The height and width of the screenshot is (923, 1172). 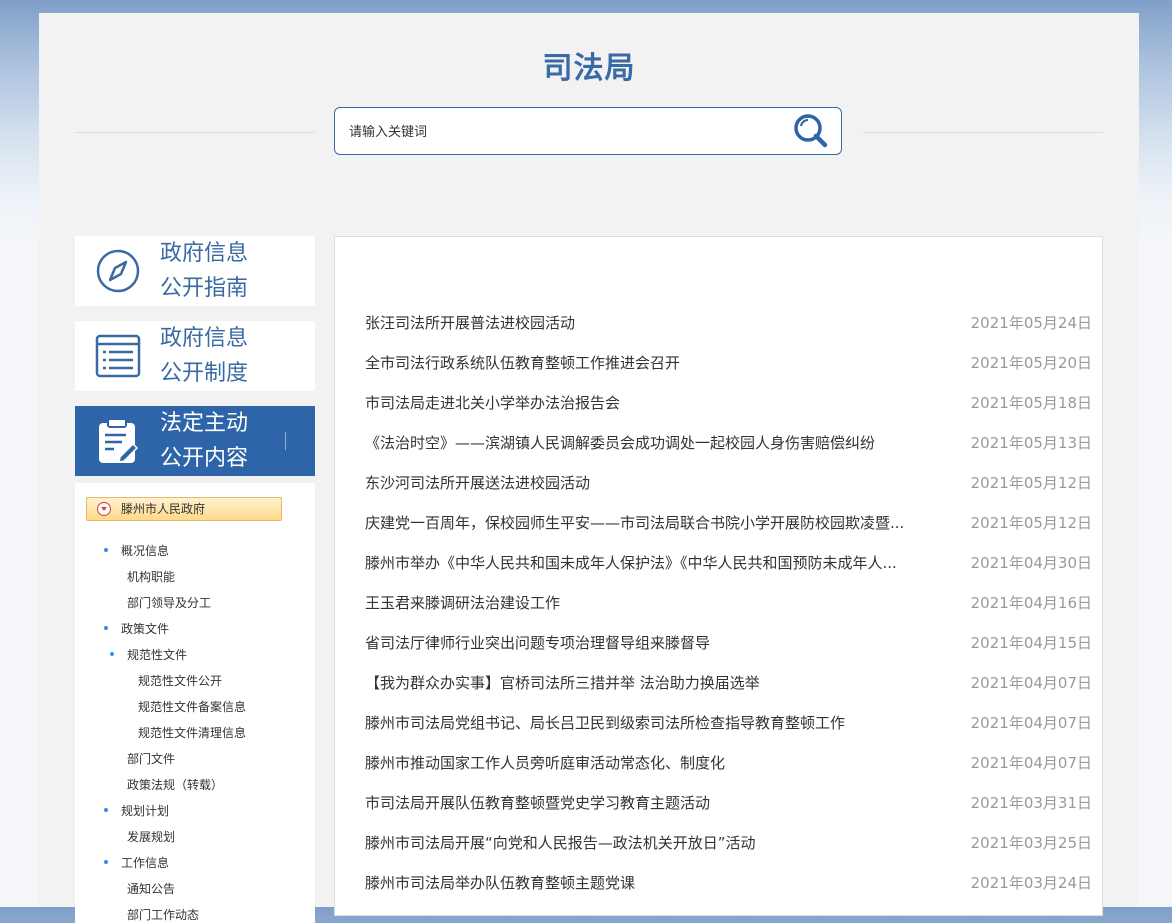 I want to click on tree-item-label: 政策文件, so click(x=145, y=629).